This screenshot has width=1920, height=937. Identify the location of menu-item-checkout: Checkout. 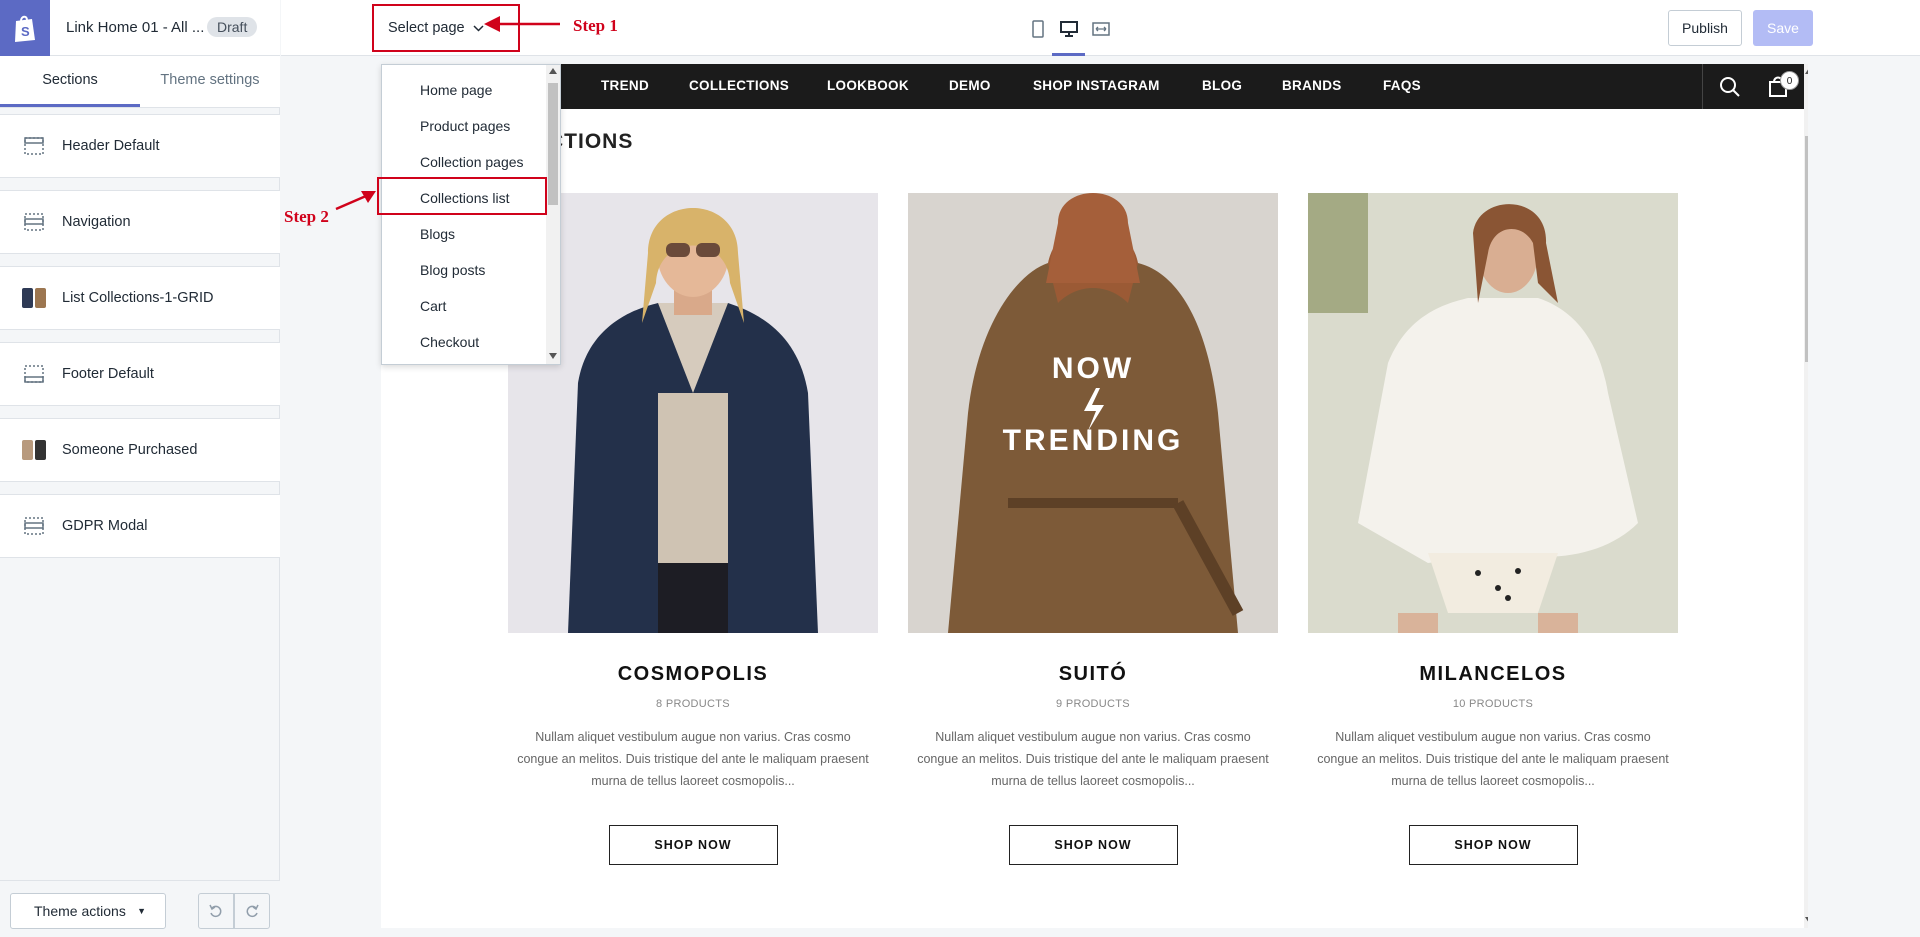
(449, 342).